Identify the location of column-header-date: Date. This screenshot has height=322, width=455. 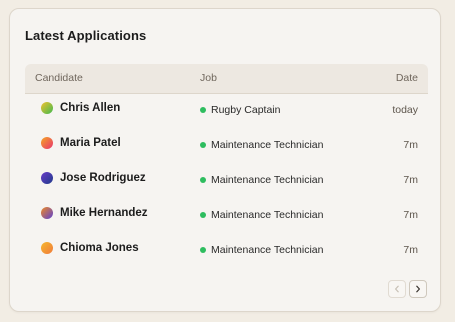
(406, 78).